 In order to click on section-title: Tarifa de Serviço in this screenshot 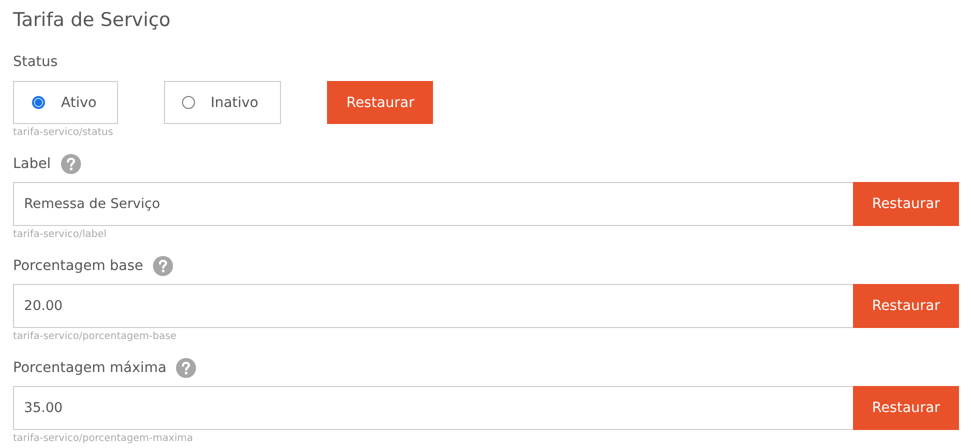, I will do `click(92, 20)`.